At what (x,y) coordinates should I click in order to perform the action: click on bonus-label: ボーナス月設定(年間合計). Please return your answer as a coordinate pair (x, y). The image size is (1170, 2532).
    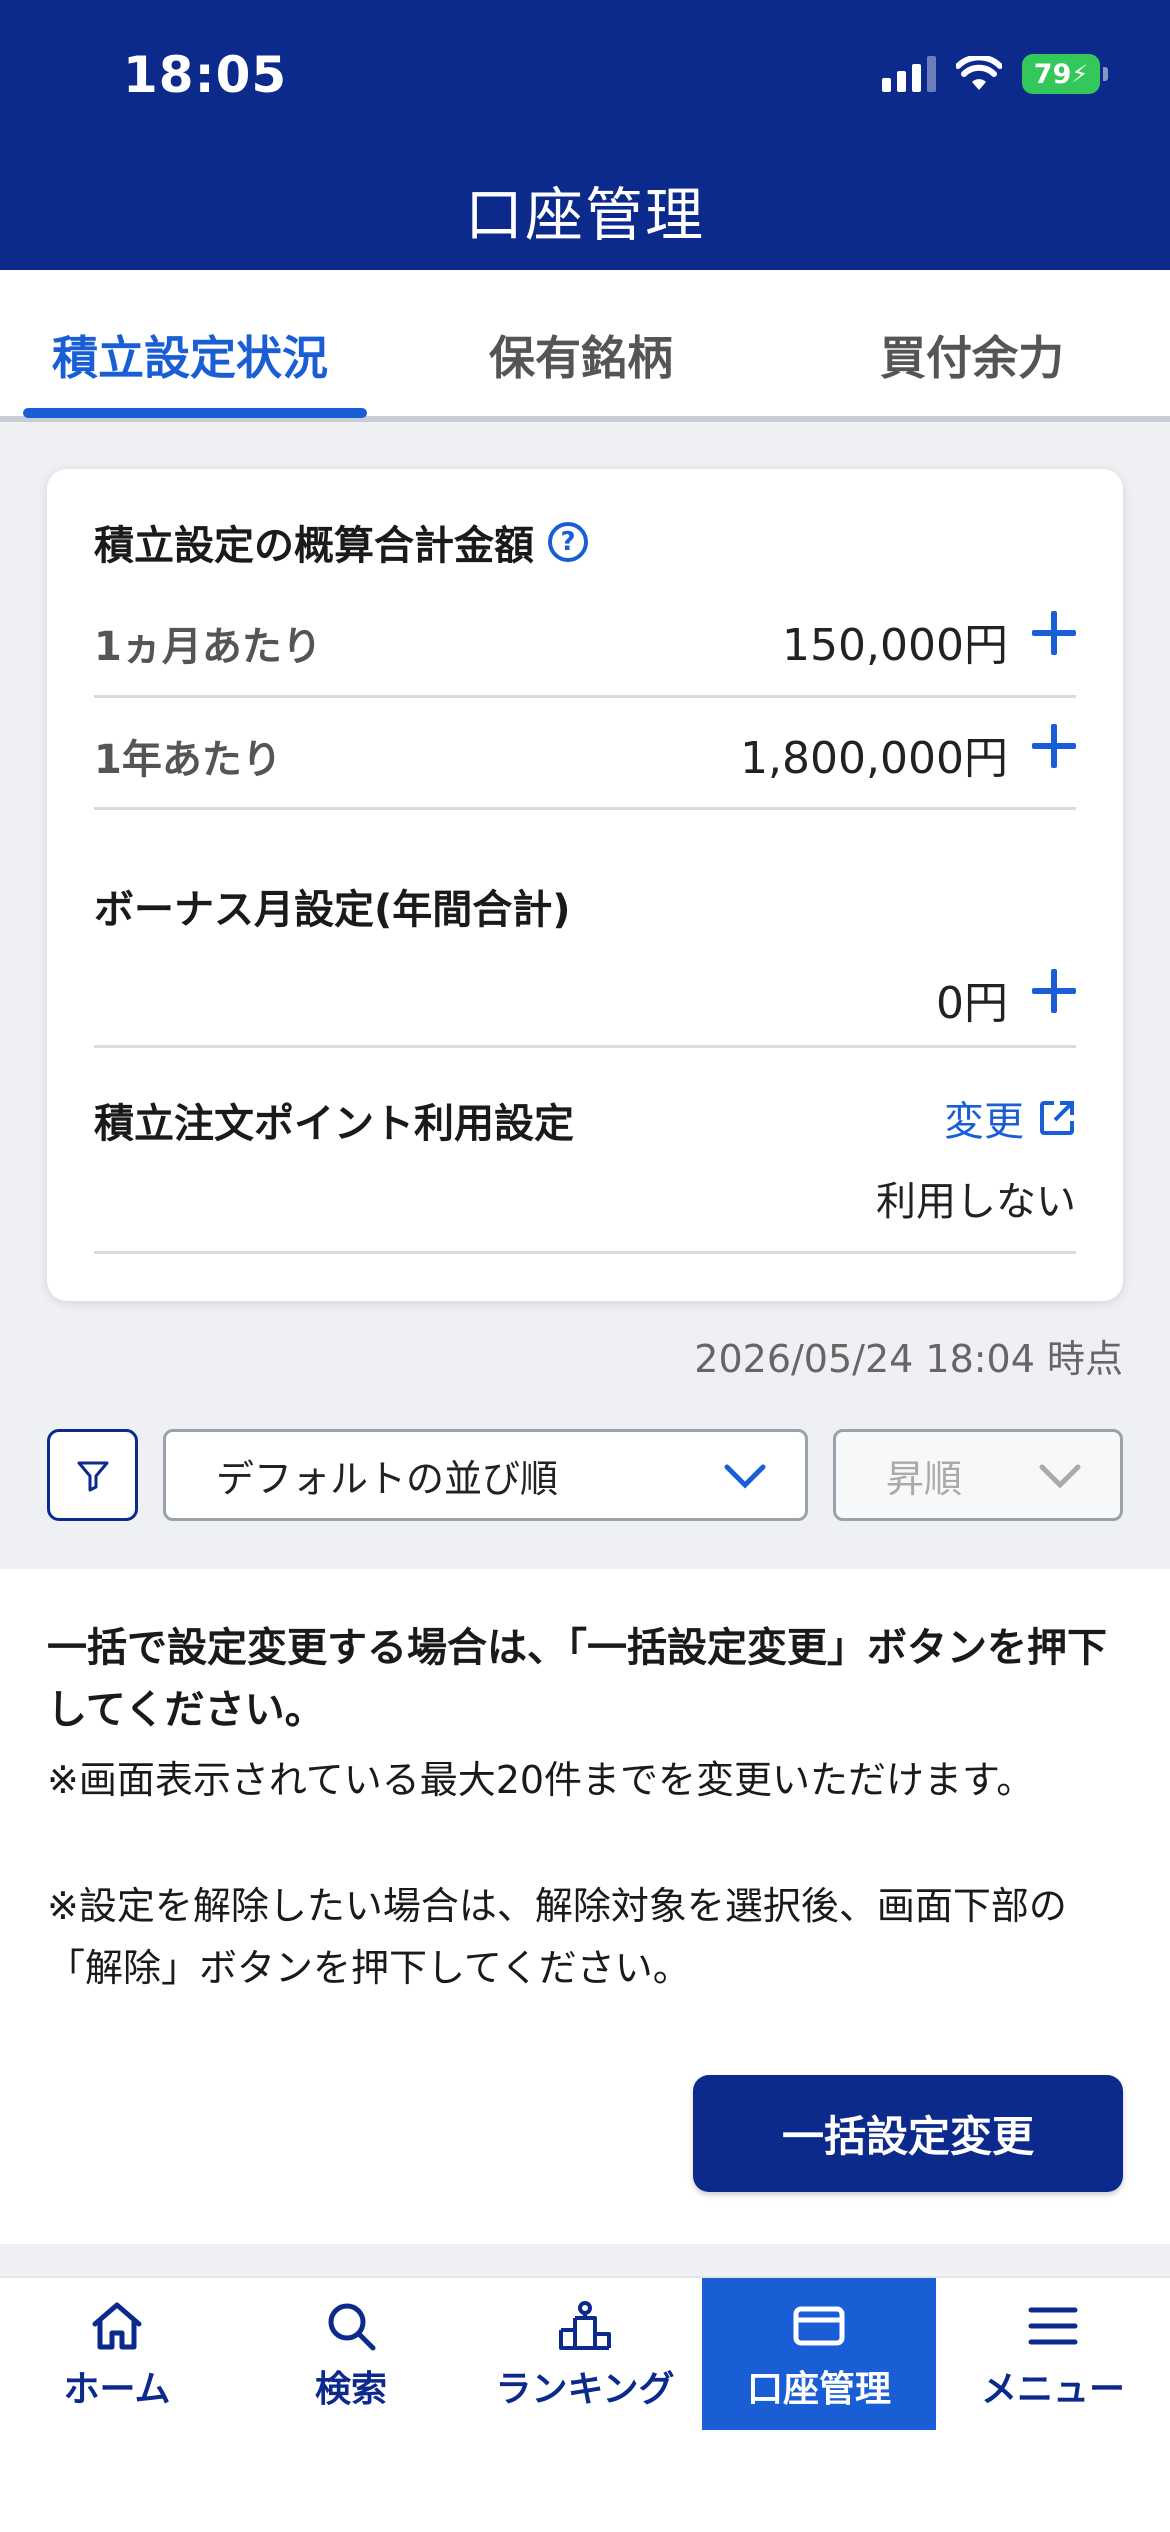
    Looking at the image, I should click on (332, 910).